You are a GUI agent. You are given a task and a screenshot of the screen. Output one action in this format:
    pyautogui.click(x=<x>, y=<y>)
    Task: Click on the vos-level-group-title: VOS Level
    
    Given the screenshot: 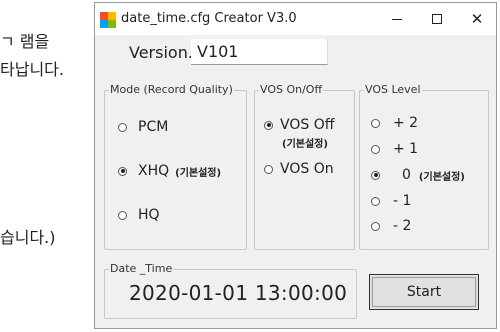 What is the action you would take?
    pyautogui.click(x=393, y=89)
    